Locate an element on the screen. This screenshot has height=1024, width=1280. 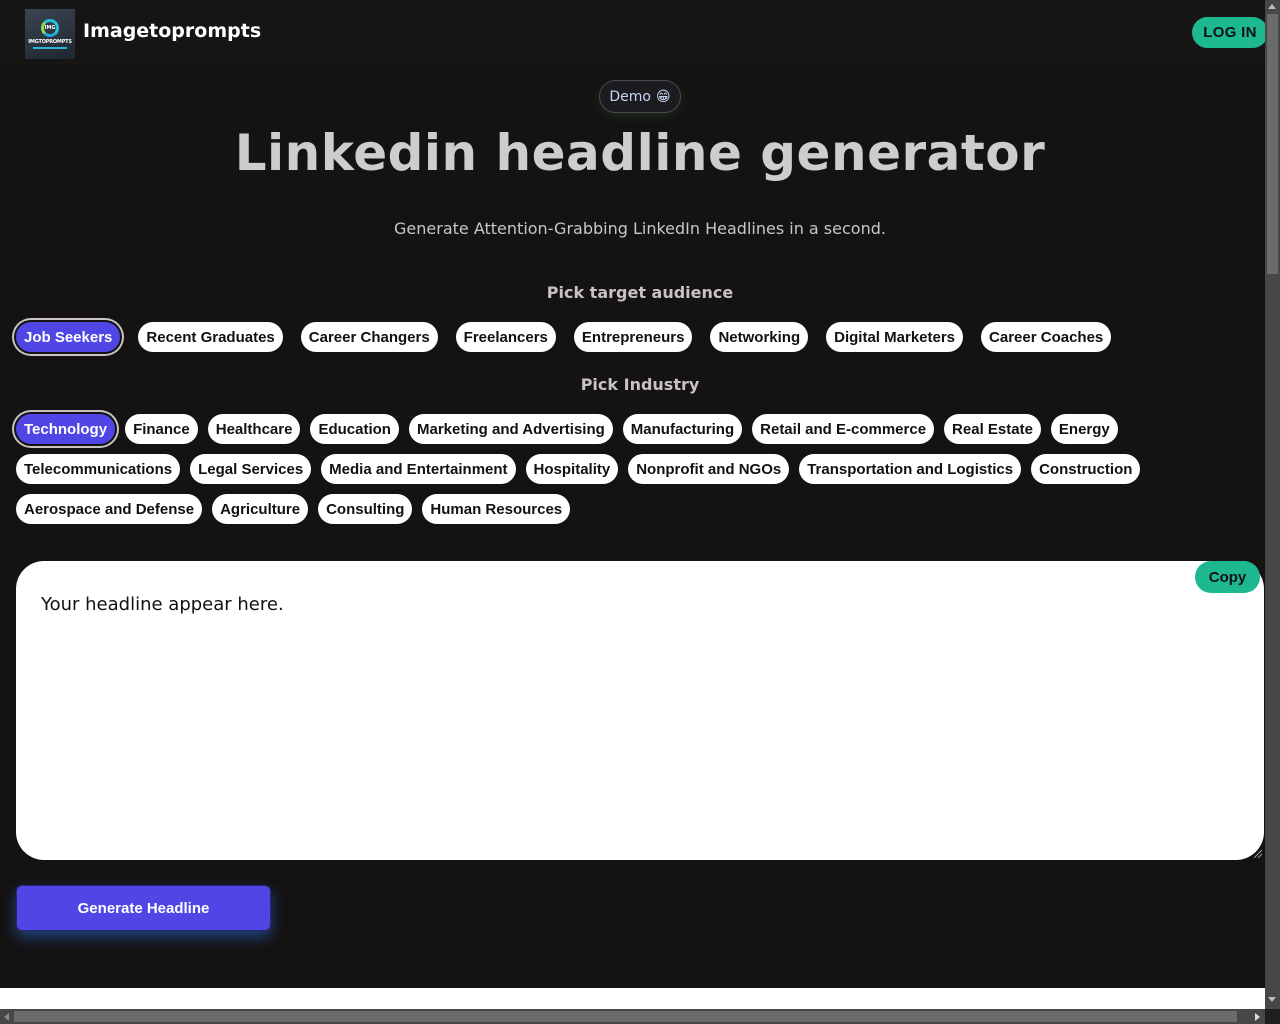
industry-chip: Technology is located at coordinates (66, 429).